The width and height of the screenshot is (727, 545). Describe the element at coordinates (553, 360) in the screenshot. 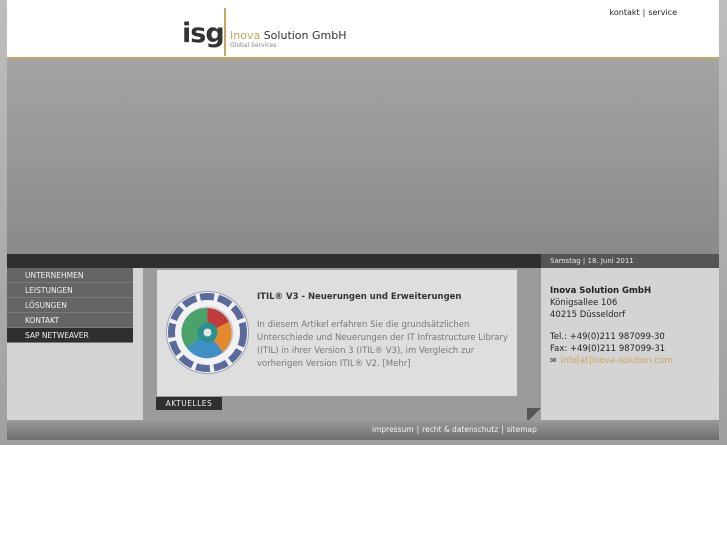

I see `envelope-icon: ✉` at that location.